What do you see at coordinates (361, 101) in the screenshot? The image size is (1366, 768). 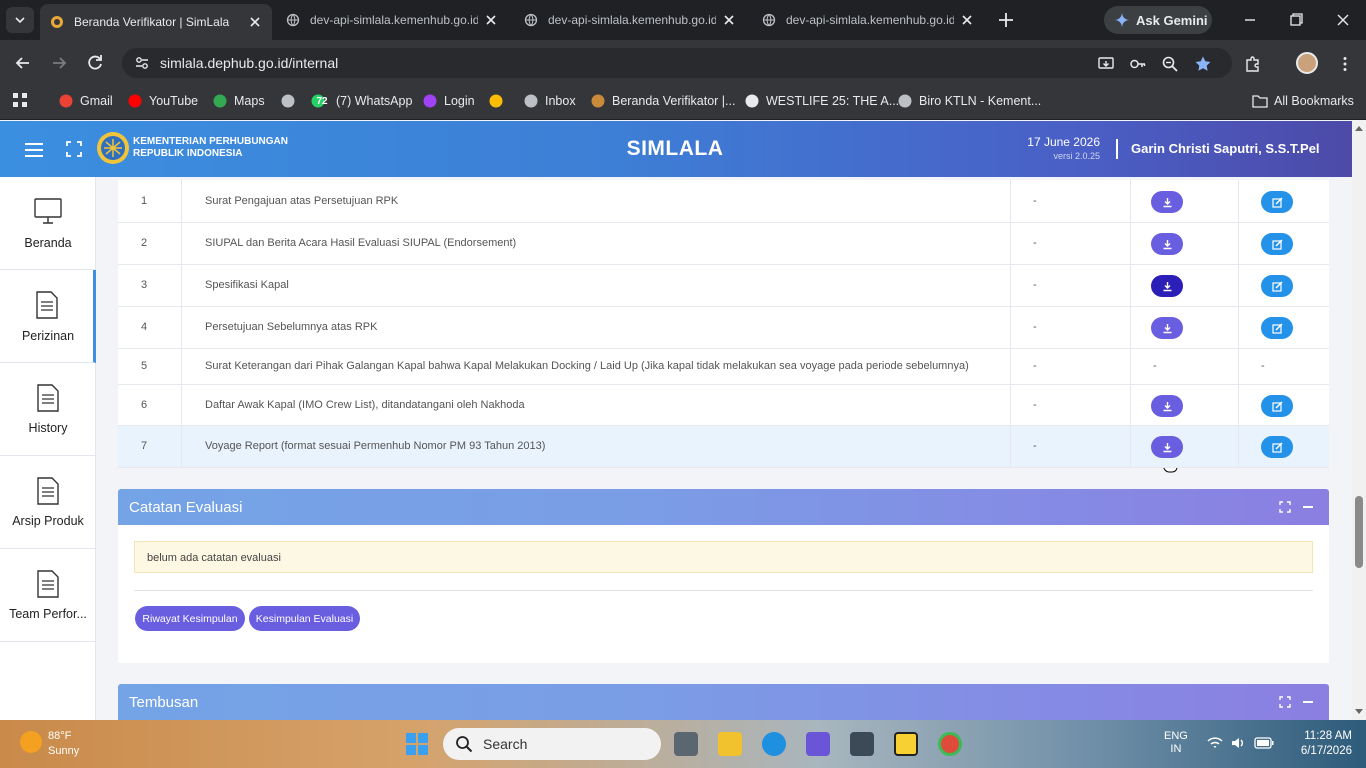 I see `bookmark-item: 72 (7) WhatsApp` at bounding box center [361, 101].